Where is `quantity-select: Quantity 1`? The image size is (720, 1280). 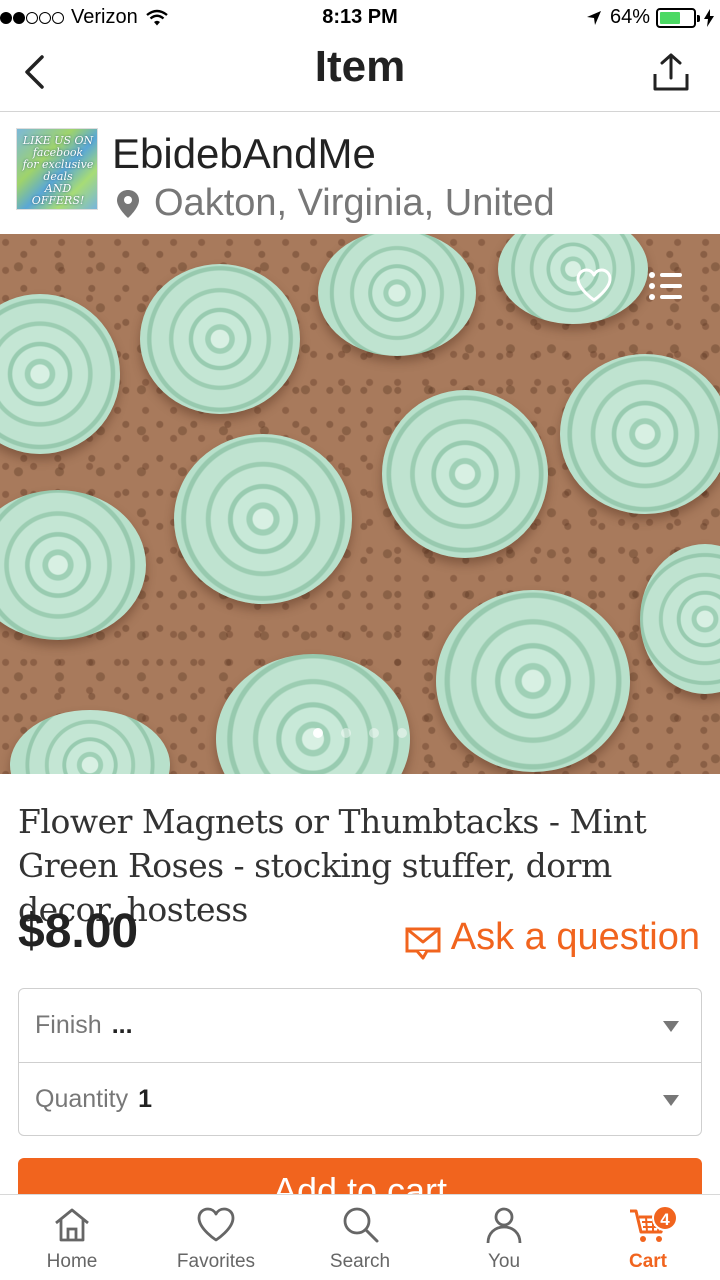
quantity-select: Quantity 1 is located at coordinates (360, 1098).